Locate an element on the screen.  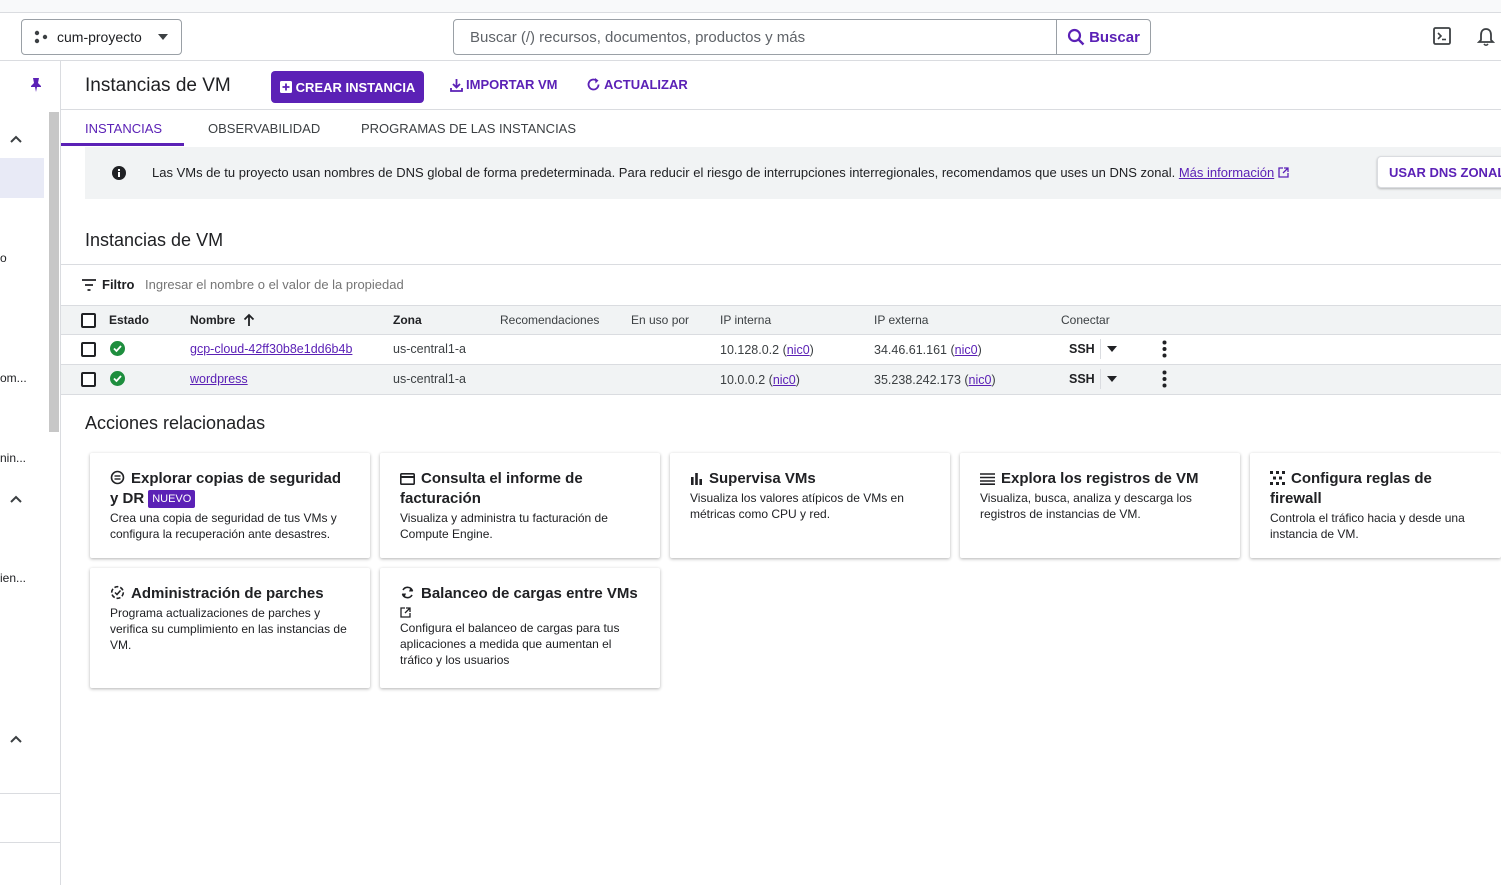
status-running-icon is located at coordinates (117, 378).